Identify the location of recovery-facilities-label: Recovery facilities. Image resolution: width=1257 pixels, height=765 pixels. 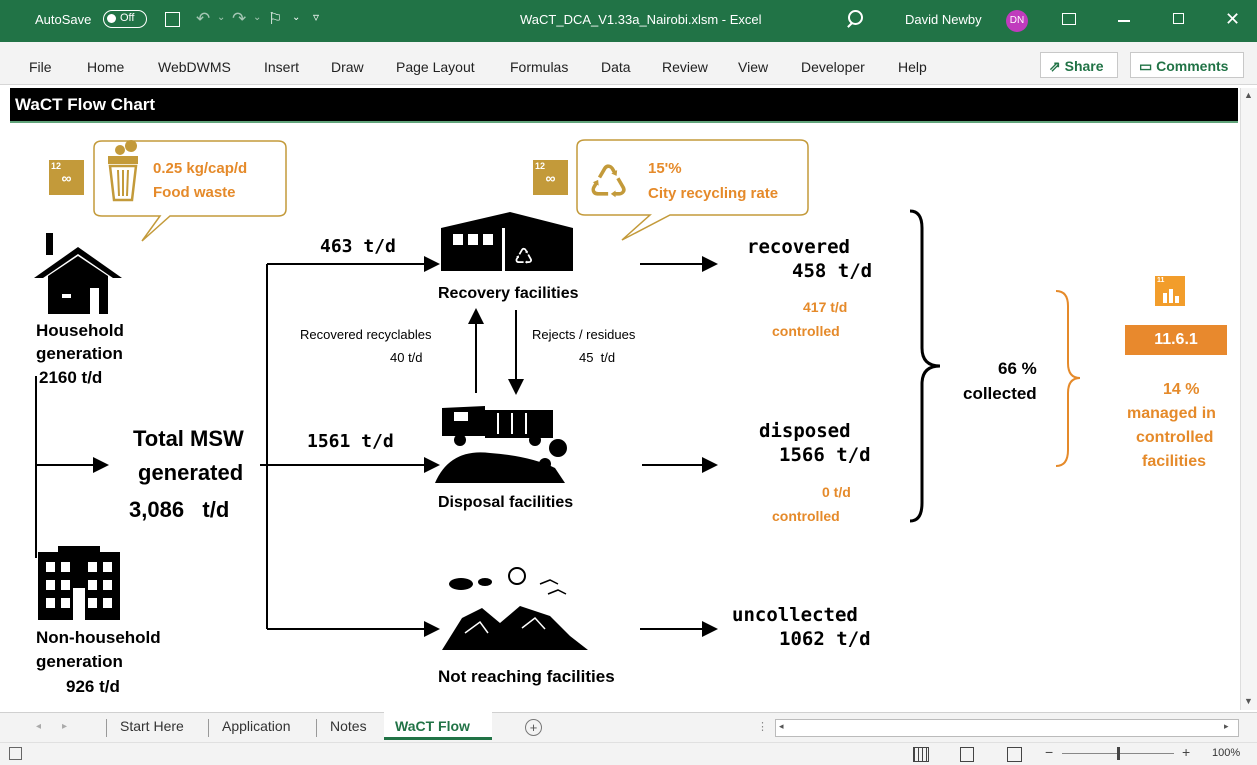
(508, 293).